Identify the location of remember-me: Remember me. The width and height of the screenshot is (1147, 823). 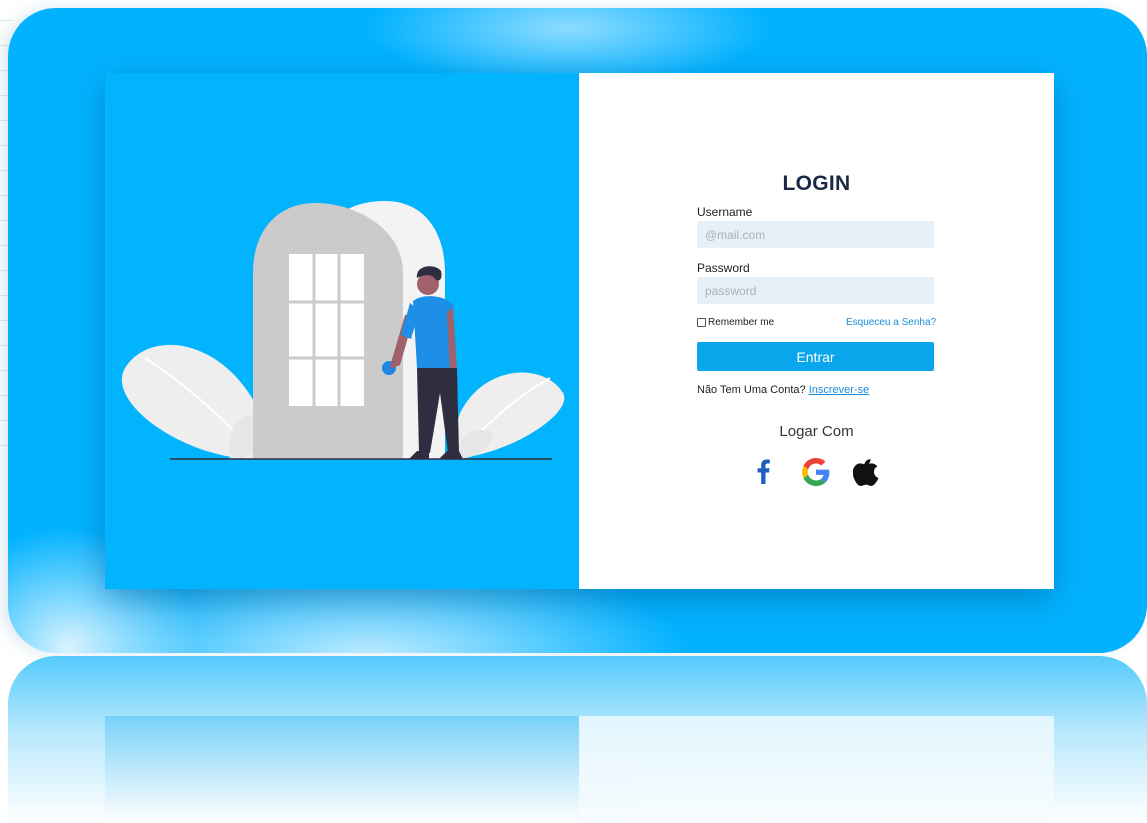
(735, 322).